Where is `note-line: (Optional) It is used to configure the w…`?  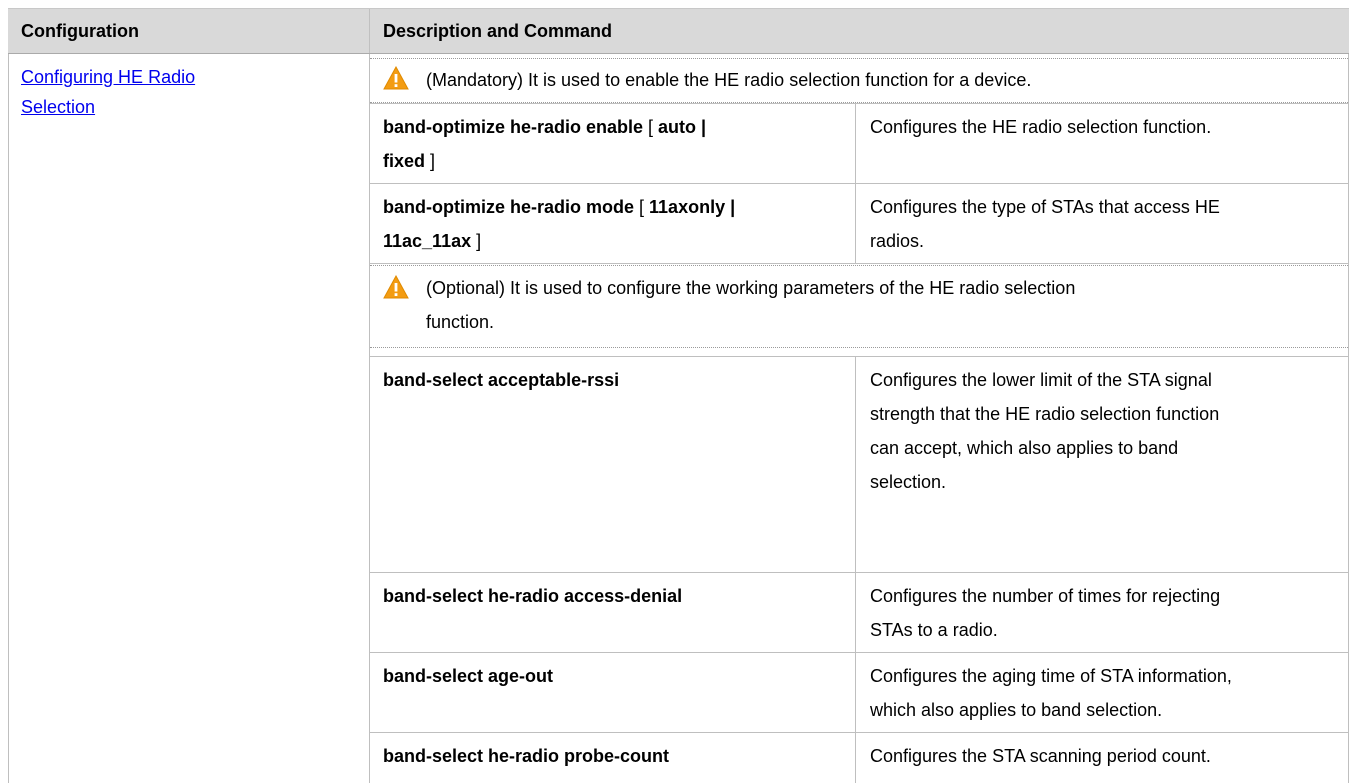 note-line: (Optional) It is used to configure the w… is located at coordinates (751, 288).